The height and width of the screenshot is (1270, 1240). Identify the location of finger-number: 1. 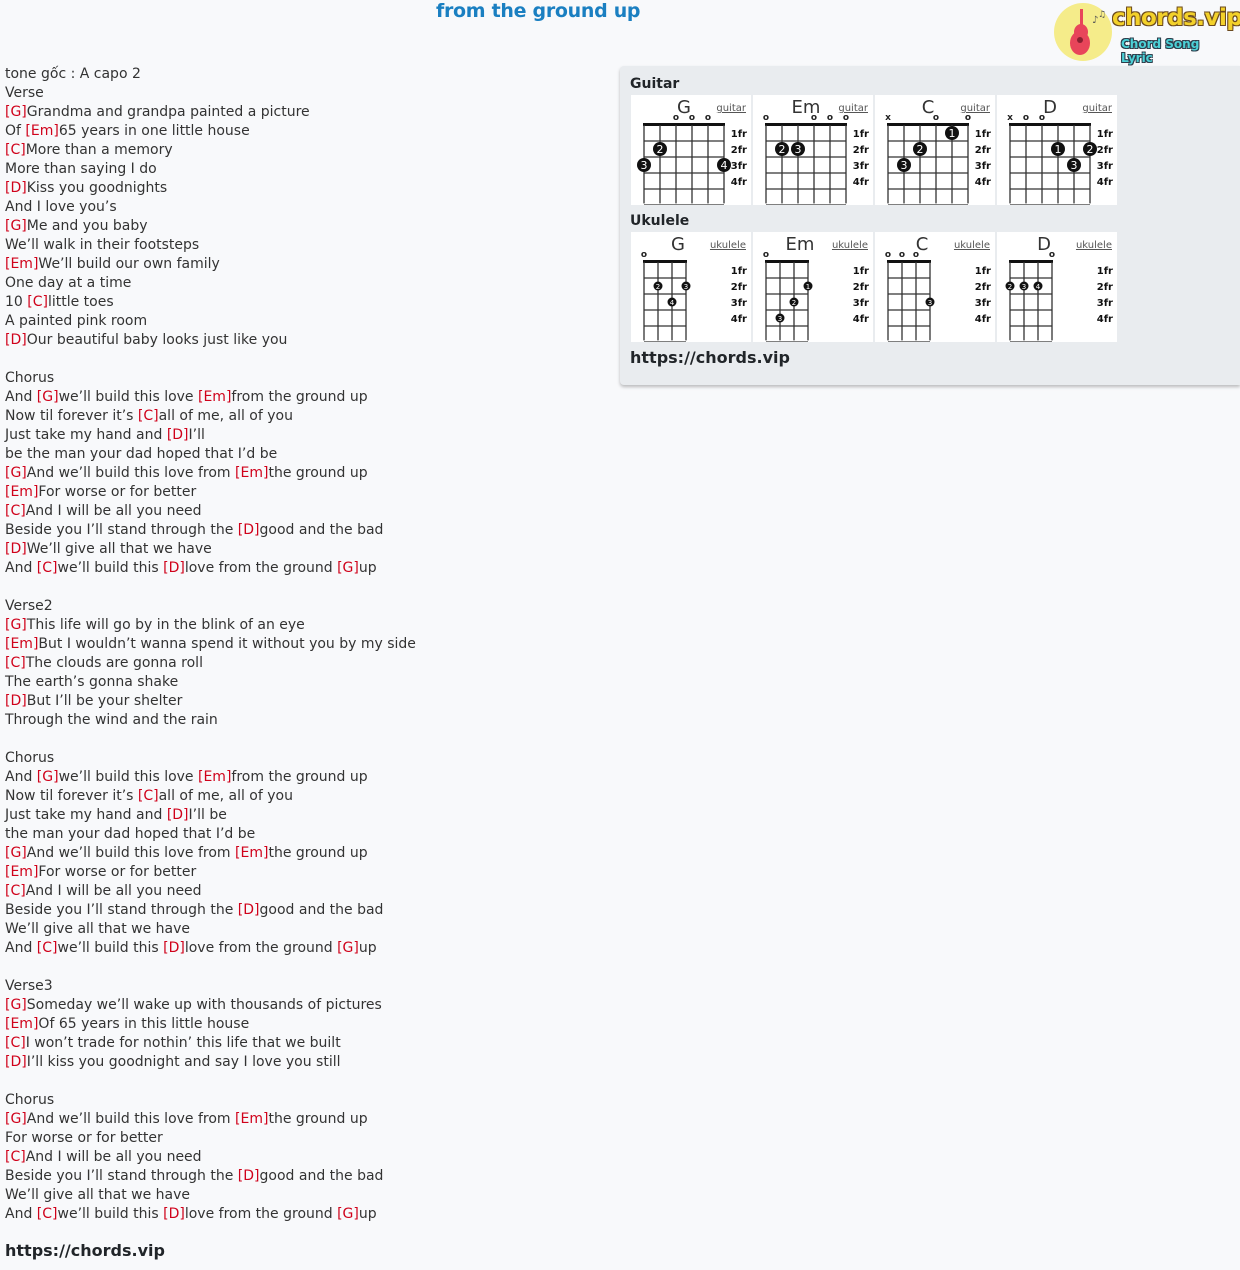
(952, 133).